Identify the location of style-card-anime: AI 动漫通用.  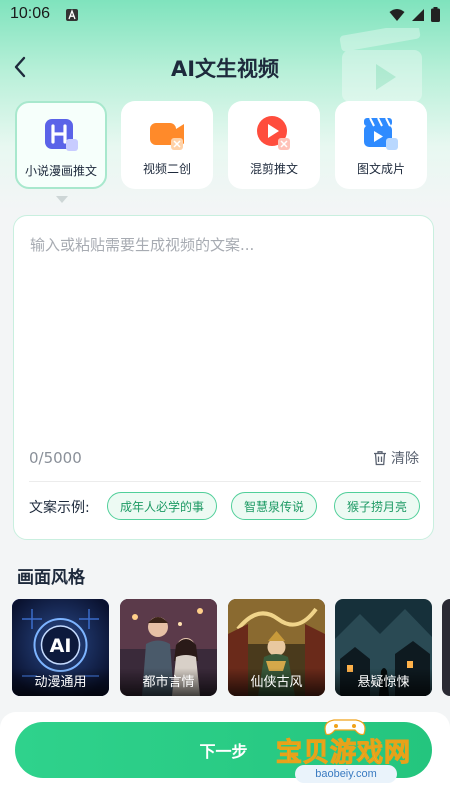
(60, 647).